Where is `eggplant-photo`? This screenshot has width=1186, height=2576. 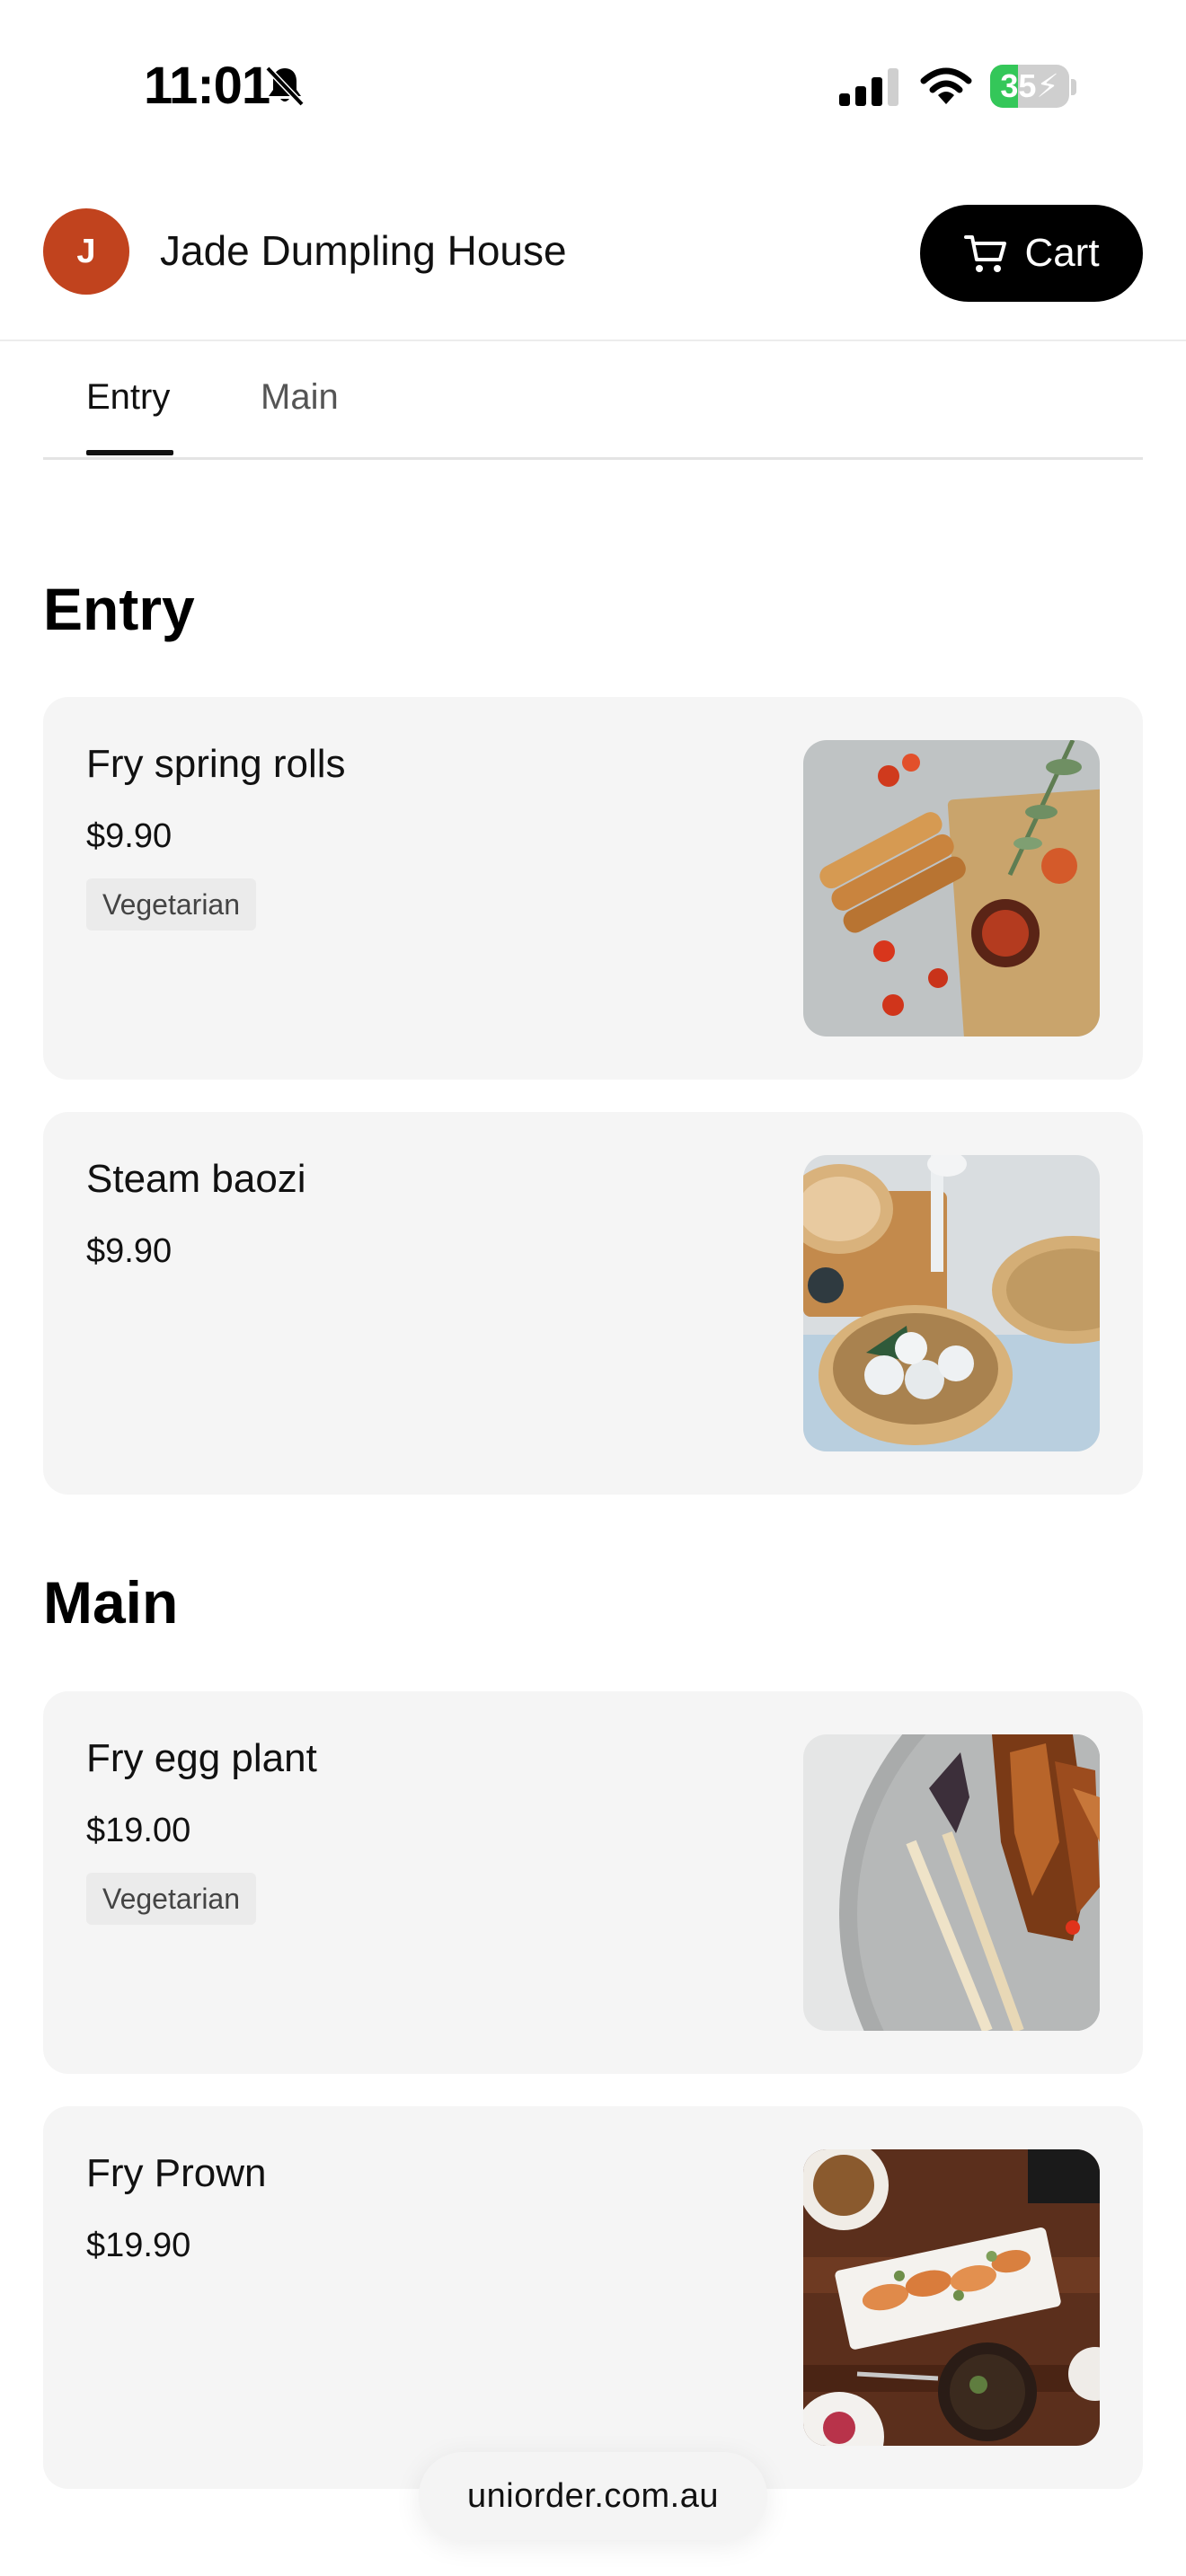 eggplant-photo is located at coordinates (951, 1882).